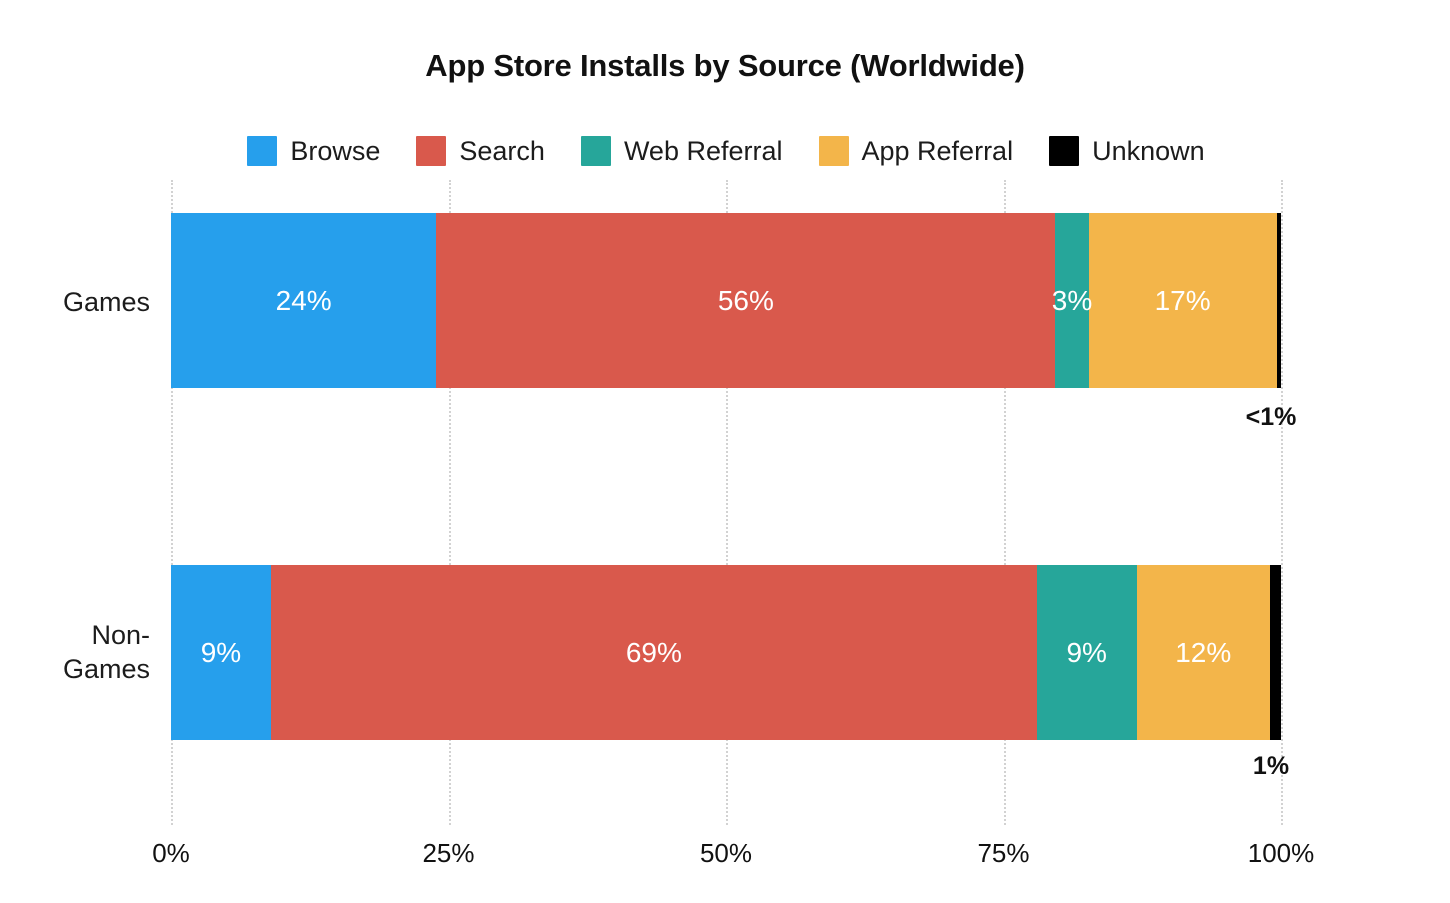 The height and width of the screenshot is (903, 1450). Describe the element at coordinates (1148, 150) in the screenshot. I see `legend-item-label: Unknown` at that location.